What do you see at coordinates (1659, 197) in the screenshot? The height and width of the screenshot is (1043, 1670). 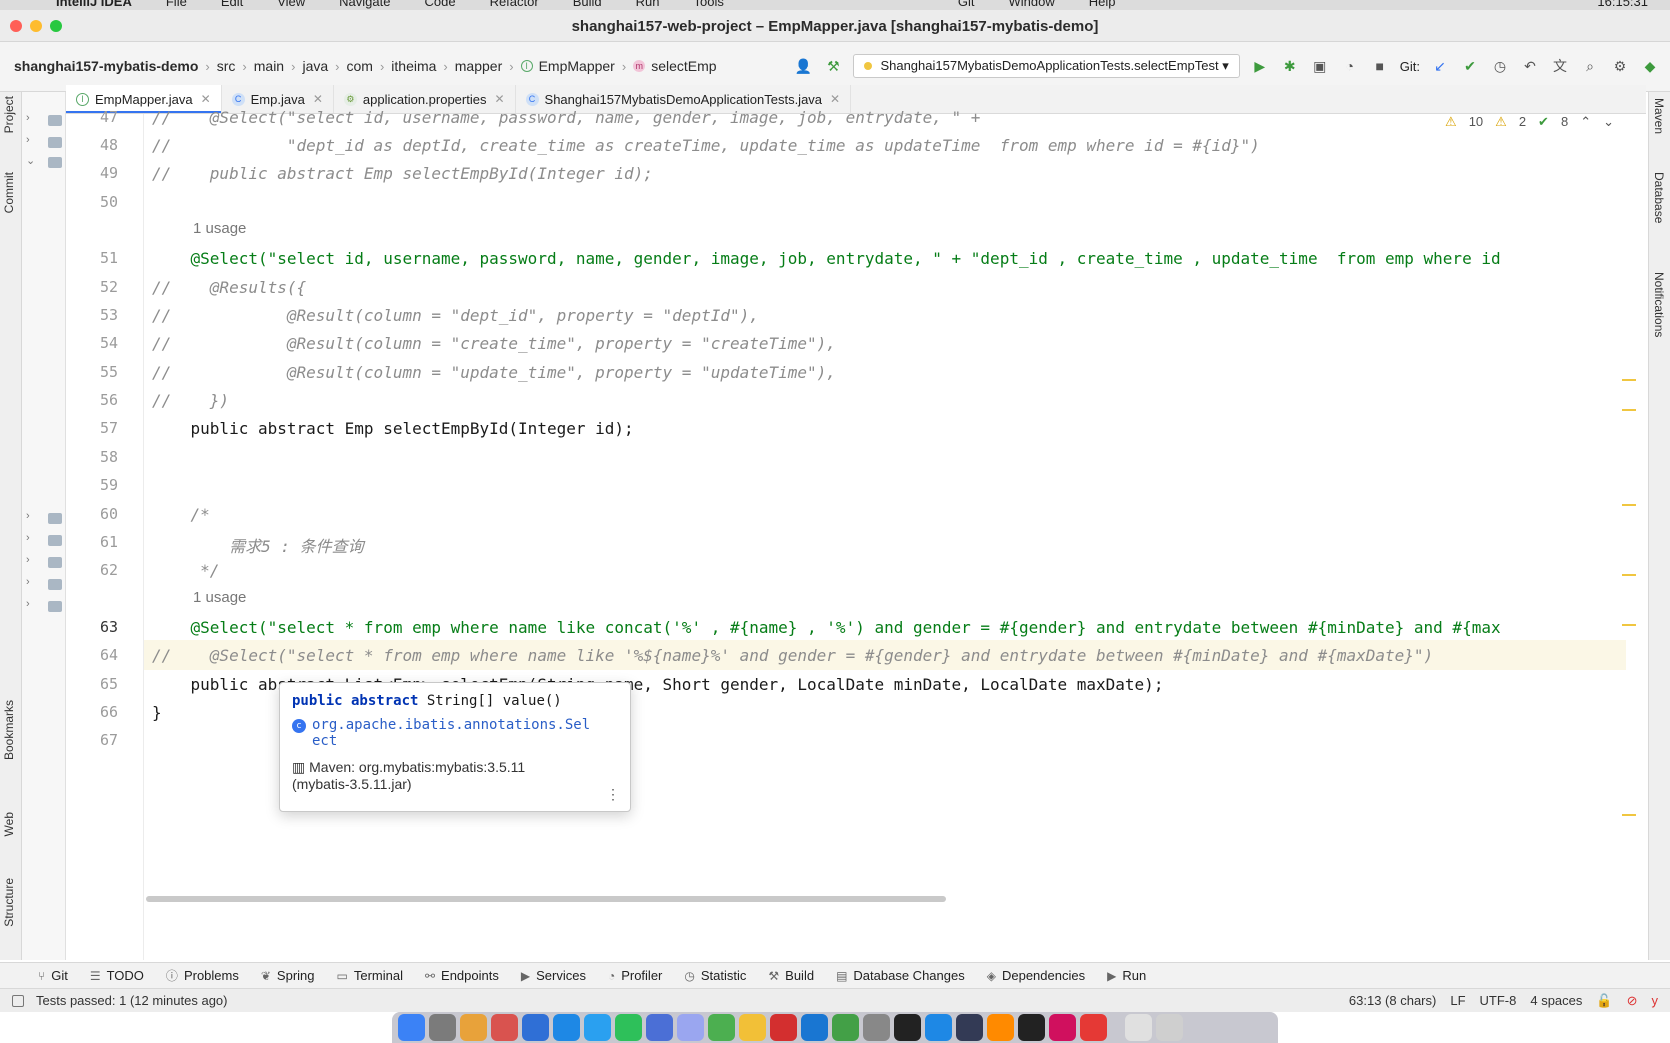 I see `tool-tab-database: Database` at bounding box center [1659, 197].